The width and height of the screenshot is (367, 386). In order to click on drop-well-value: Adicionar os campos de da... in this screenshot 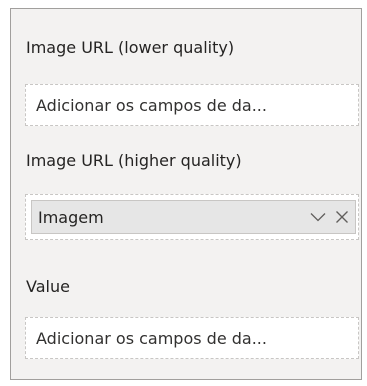, I will do `click(192, 338)`.